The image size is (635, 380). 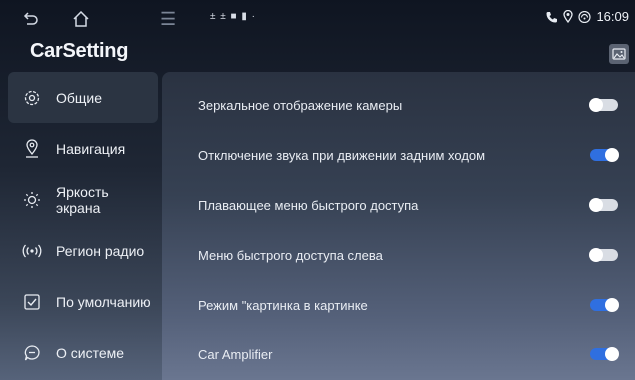 I want to click on gear-icon, so click(x=32, y=98).